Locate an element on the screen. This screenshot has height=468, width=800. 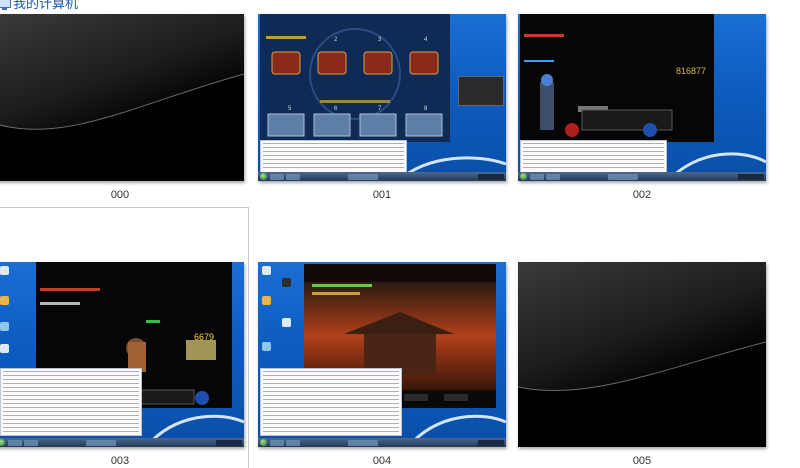
thumbnail-caption: 005 is located at coordinates (642, 461).